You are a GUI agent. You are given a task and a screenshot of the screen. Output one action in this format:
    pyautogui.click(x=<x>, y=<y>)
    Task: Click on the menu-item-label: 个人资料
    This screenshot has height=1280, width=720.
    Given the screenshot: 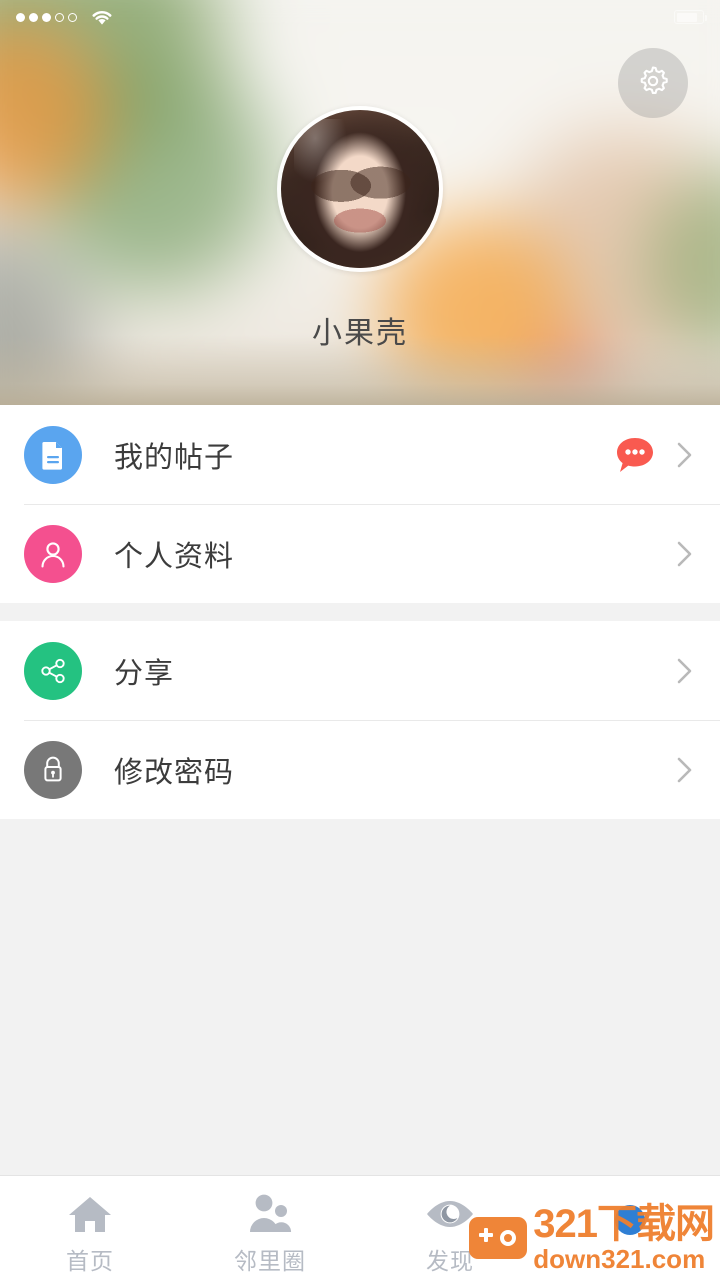 What is the action you would take?
    pyautogui.click(x=174, y=556)
    